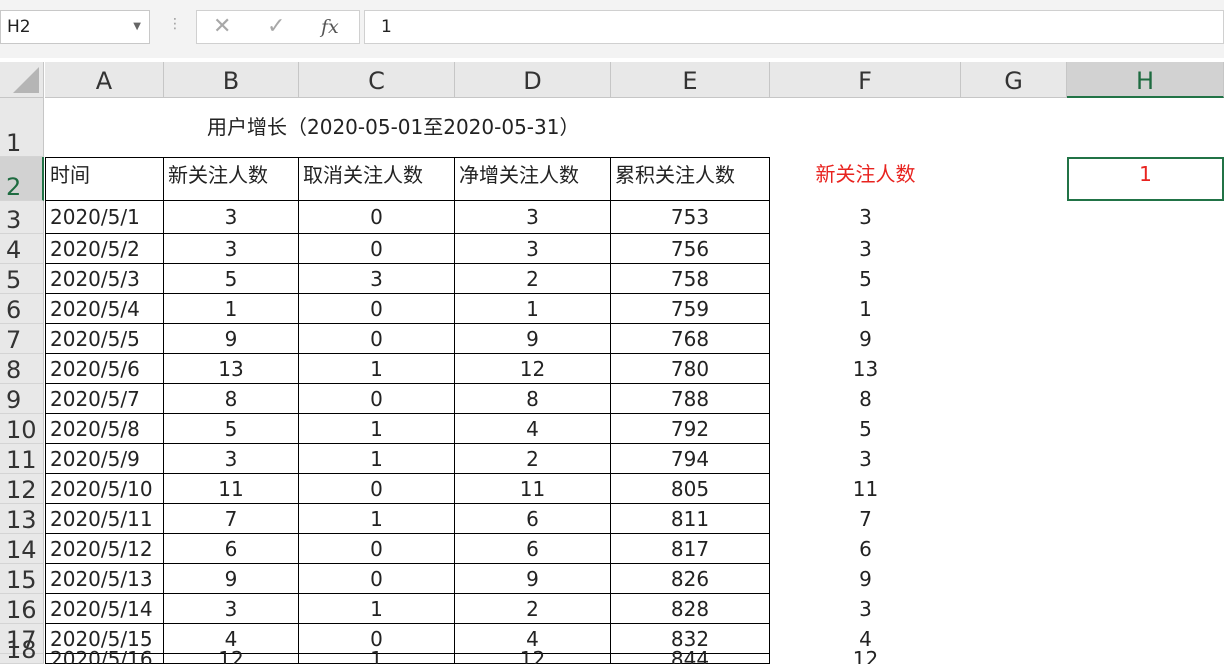 The width and height of the screenshot is (1224, 664). Describe the element at coordinates (690, 579) in the screenshot. I see `table-cell: 826` at that location.